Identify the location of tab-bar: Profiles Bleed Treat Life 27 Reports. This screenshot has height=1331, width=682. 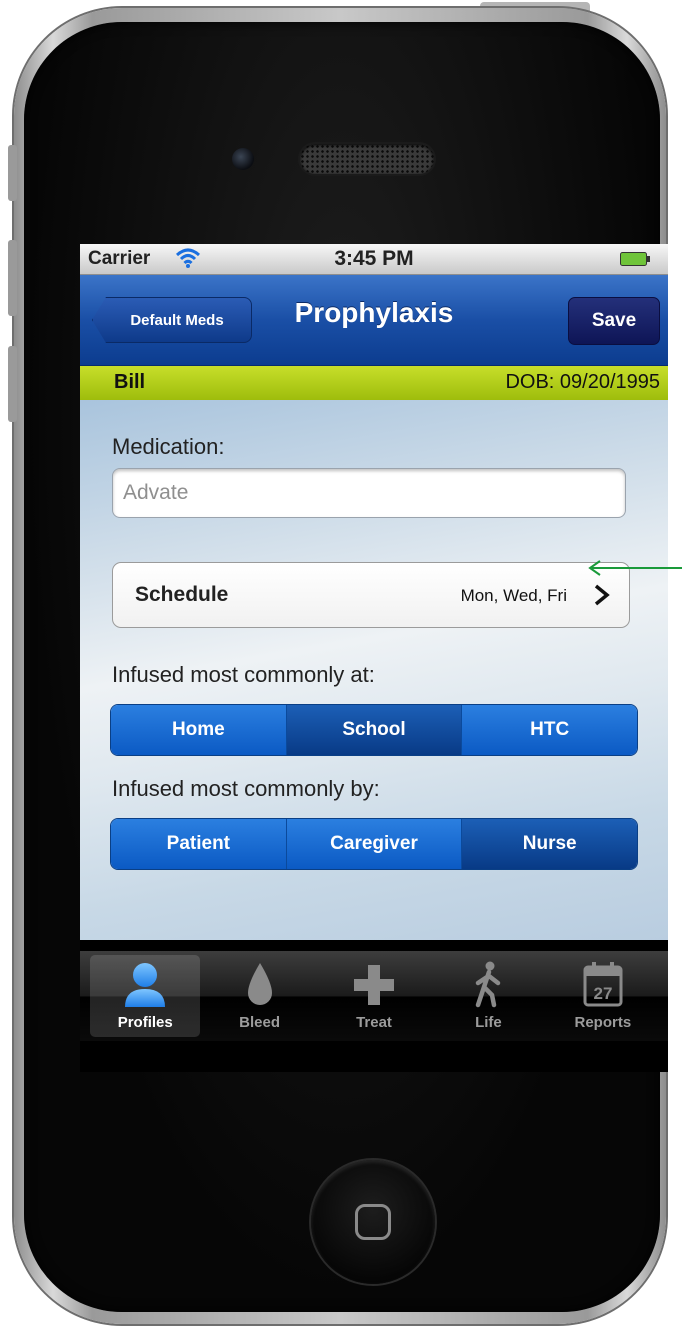
(374, 996).